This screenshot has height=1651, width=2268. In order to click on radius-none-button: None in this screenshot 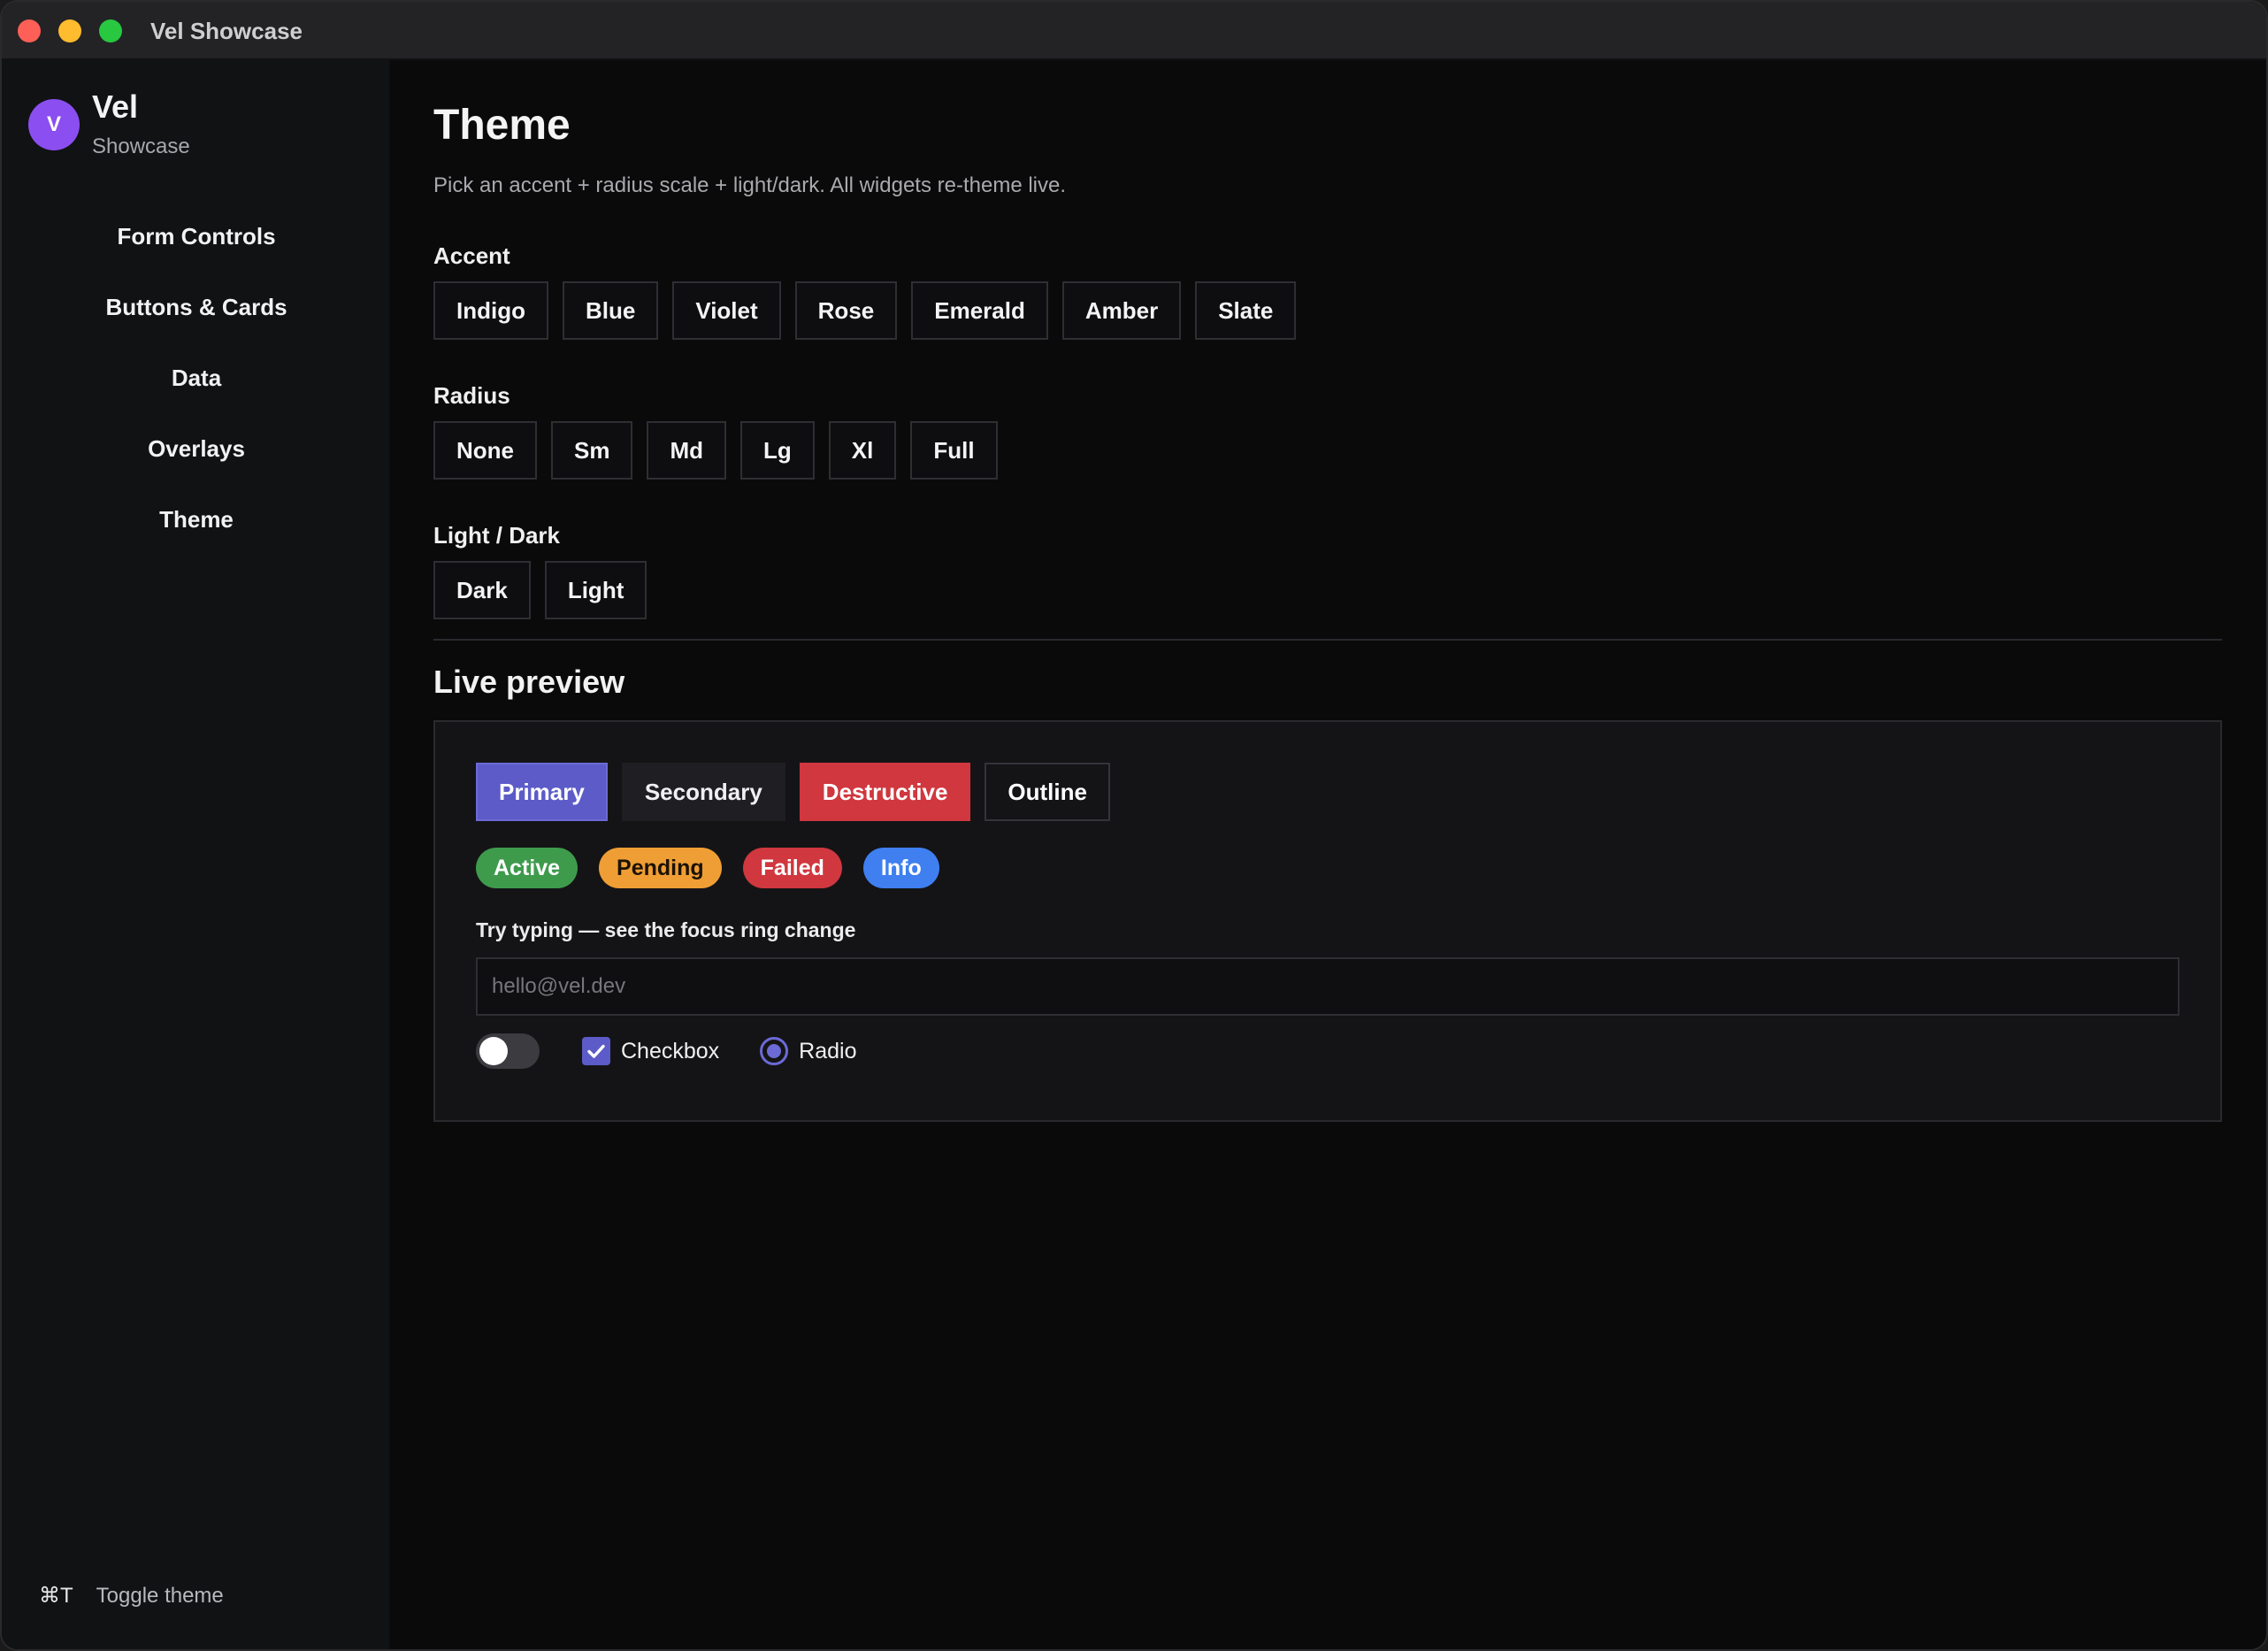, I will do `click(485, 450)`.